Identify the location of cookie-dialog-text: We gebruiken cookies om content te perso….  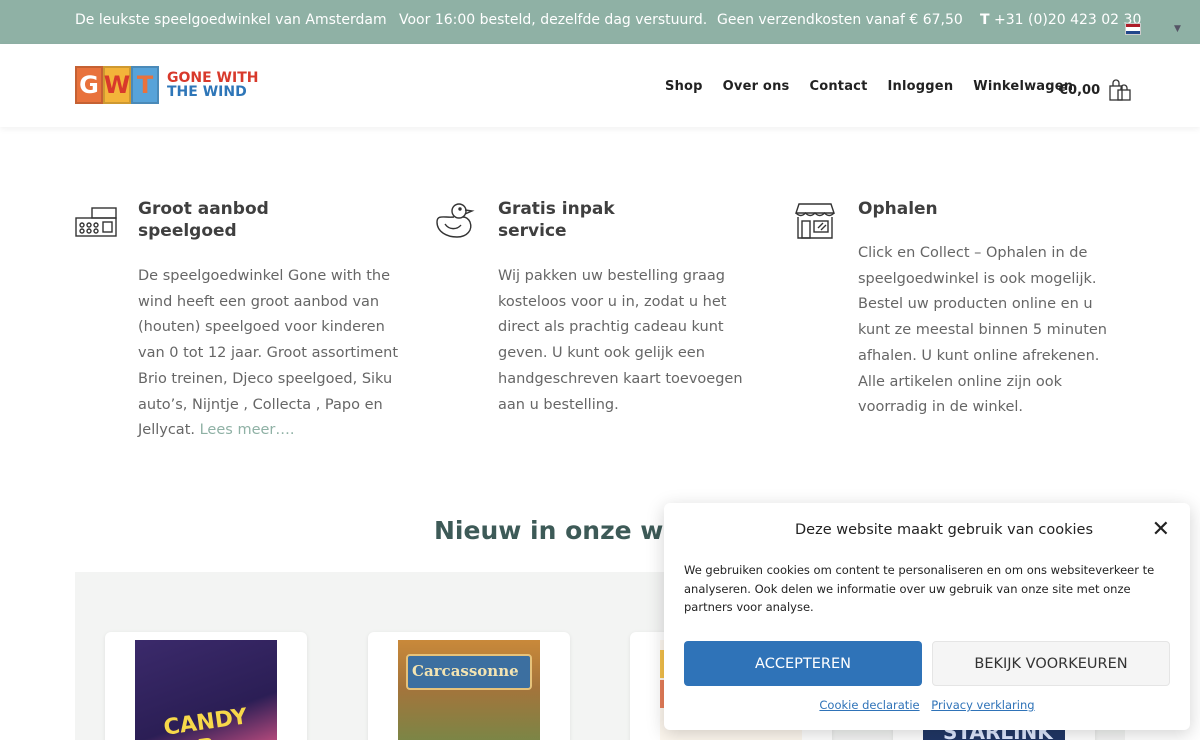
(919, 588).